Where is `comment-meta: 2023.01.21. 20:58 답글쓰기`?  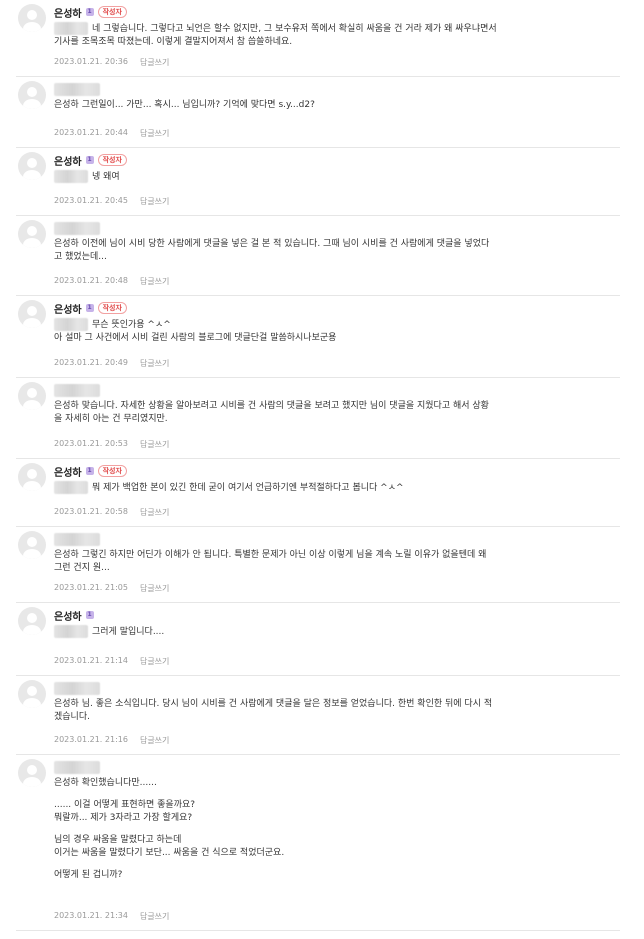
comment-meta: 2023.01.21. 20:58 답글쓰기 is located at coordinates (111, 512).